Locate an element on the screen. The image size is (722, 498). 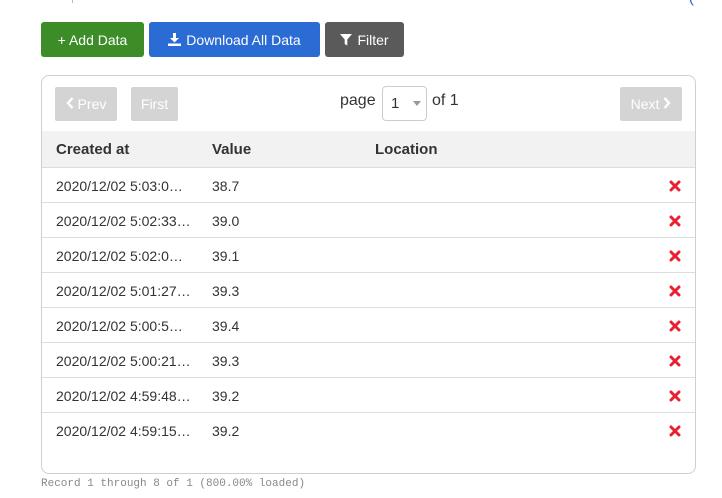
cell-value: 39.0 is located at coordinates (226, 221).